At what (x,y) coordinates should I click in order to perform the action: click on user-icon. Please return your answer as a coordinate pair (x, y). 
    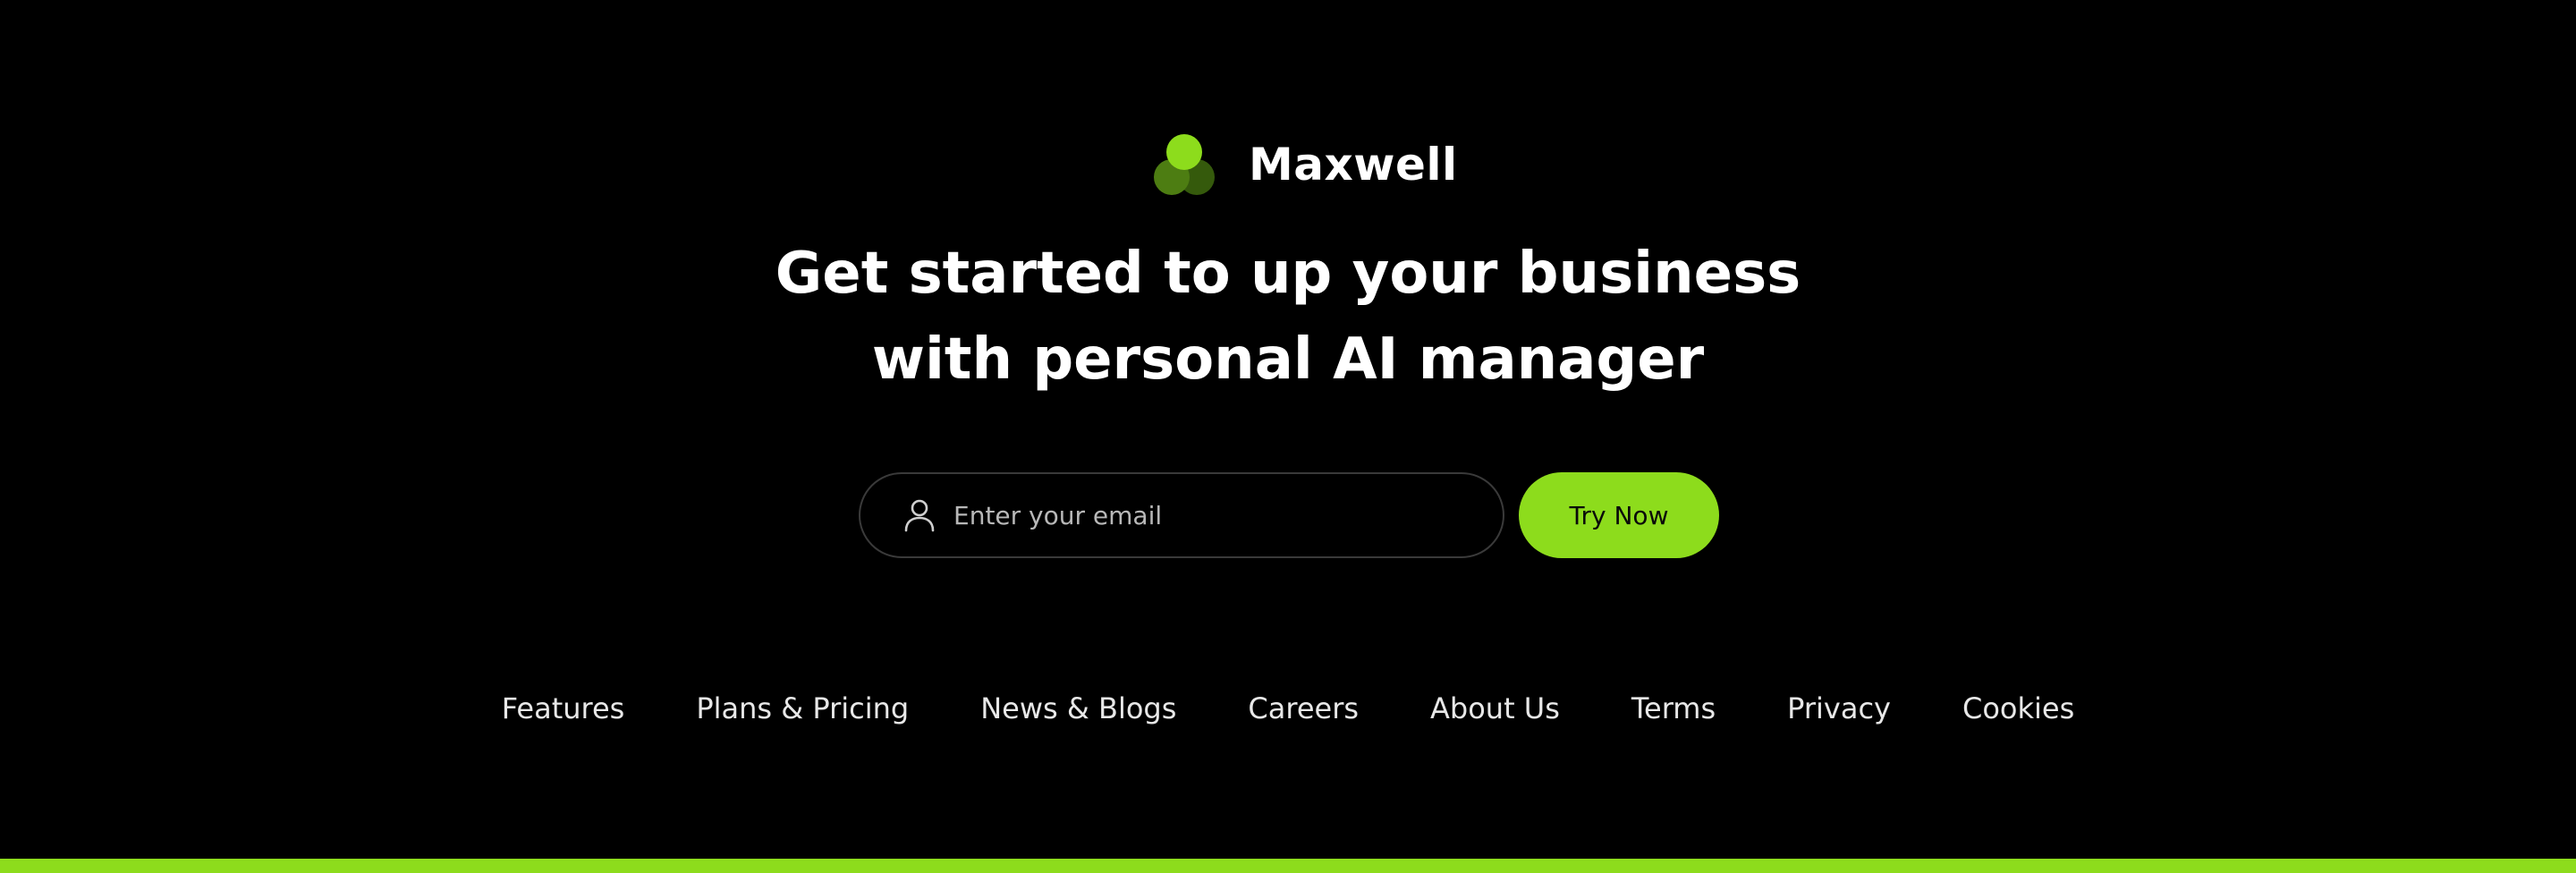
    Looking at the image, I should click on (919, 515).